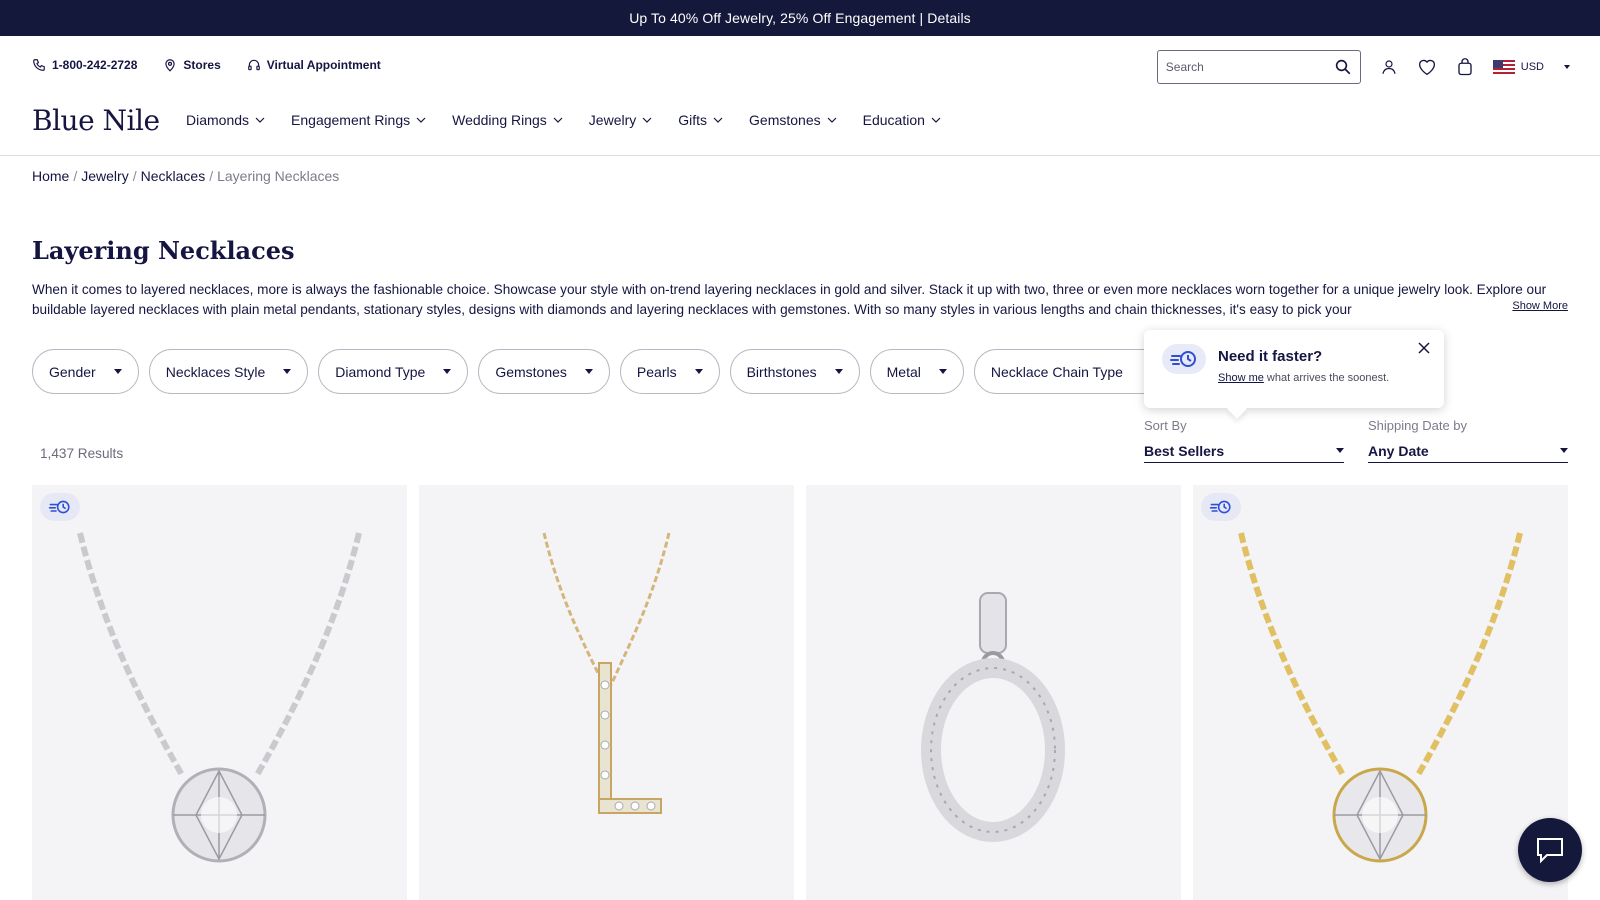  What do you see at coordinates (170, 65) in the screenshot?
I see `location-pin-icon` at bounding box center [170, 65].